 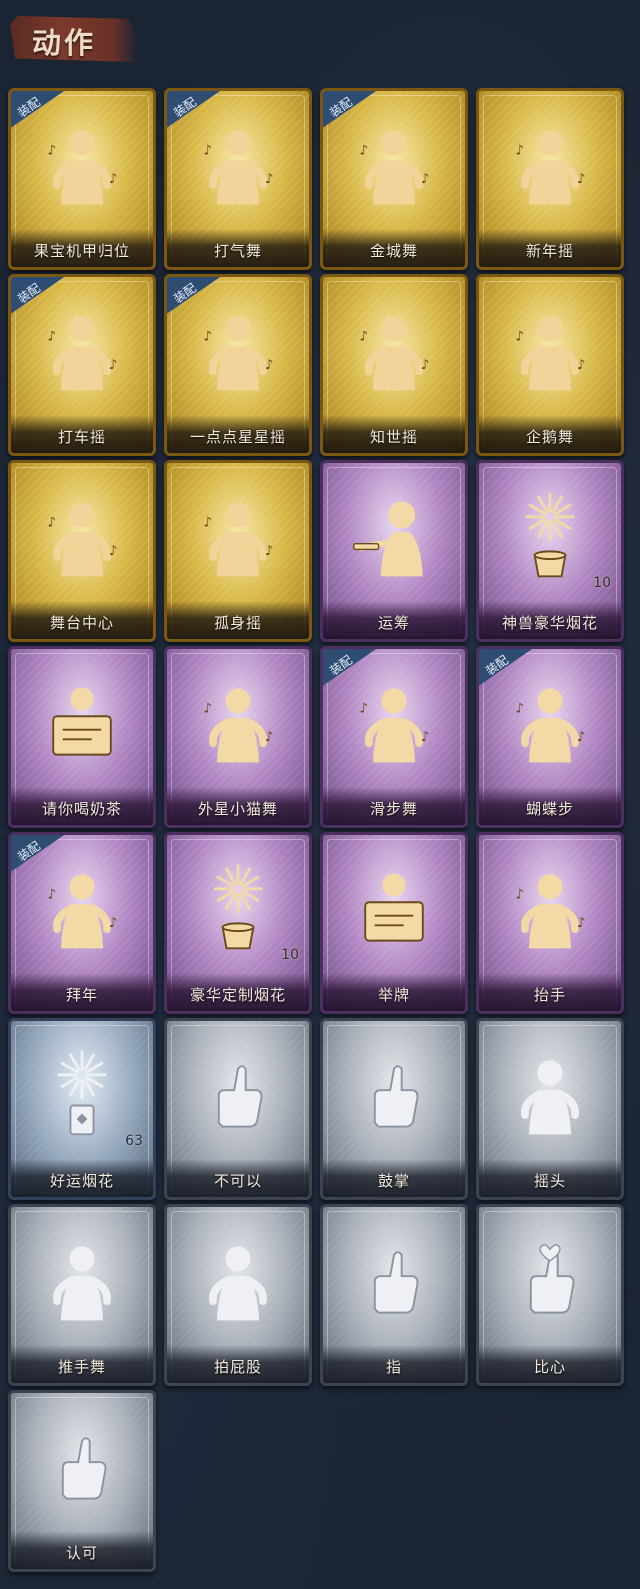 What do you see at coordinates (134, 1141) in the screenshot?
I see `item-count: 63` at bounding box center [134, 1141].